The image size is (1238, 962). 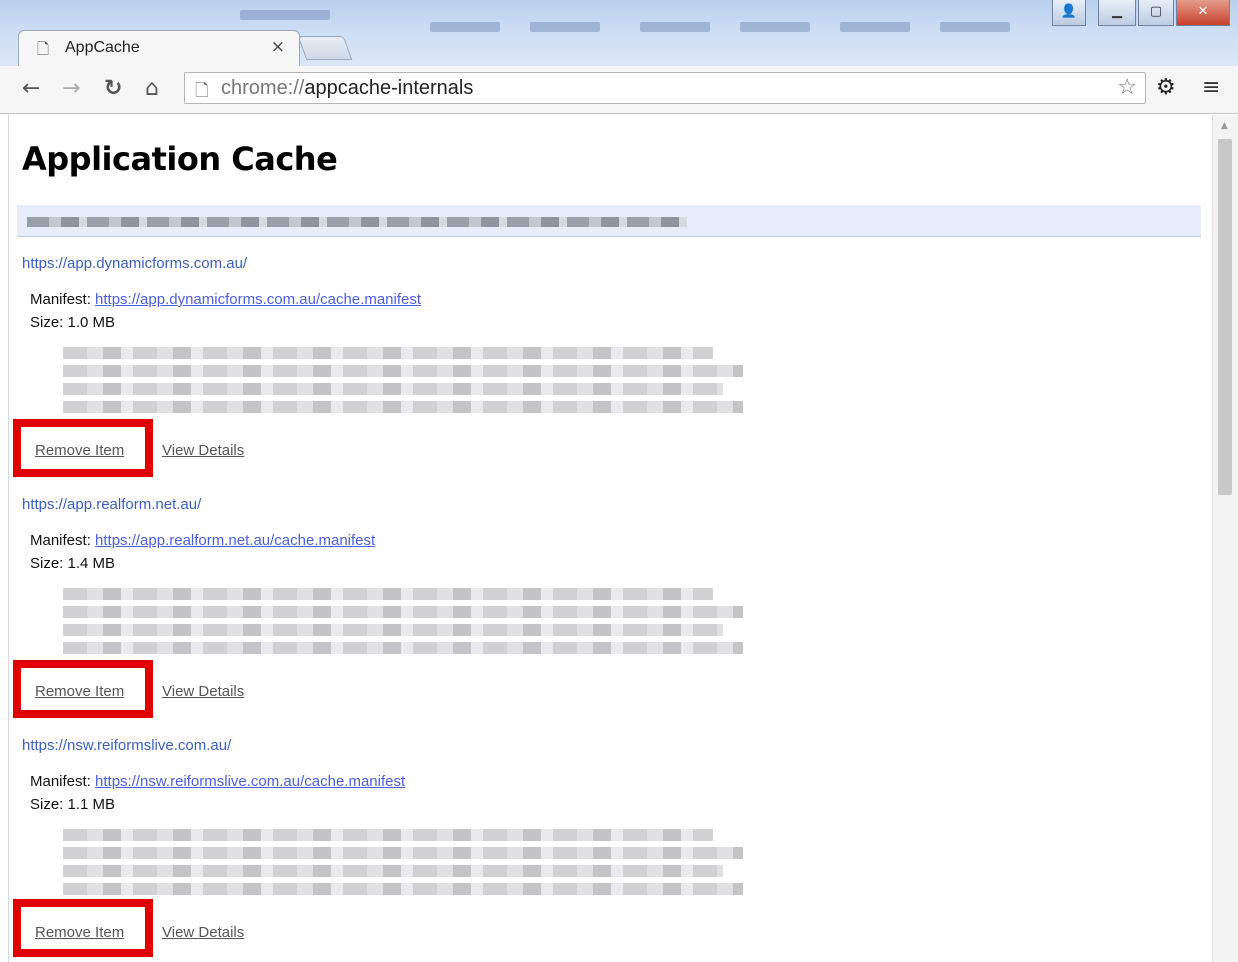 What do you see at coordinates (180, 159) in the screenshot?
I see `page-title: Application Cache` at bounding box center [180, 159].